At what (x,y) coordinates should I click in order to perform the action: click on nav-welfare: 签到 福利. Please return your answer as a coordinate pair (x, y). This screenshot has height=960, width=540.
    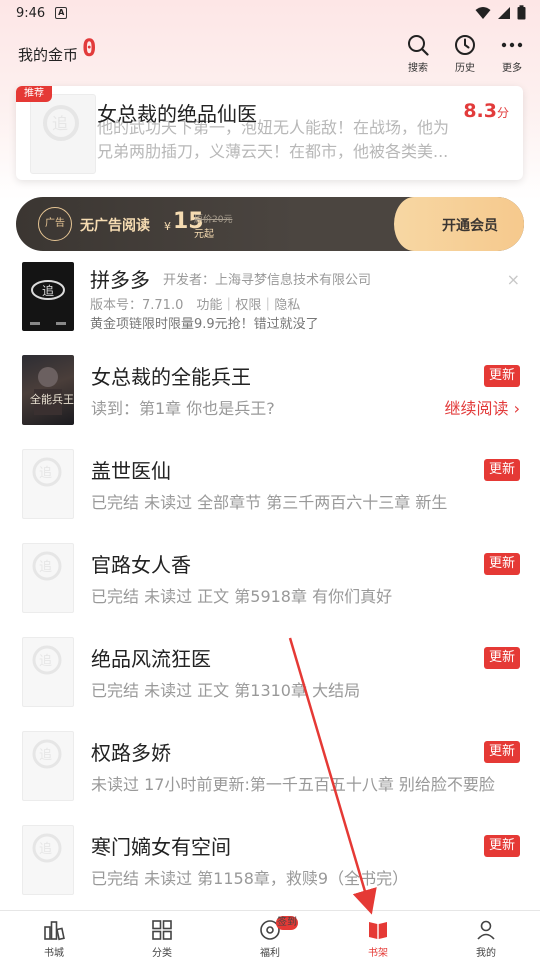
    Looking at the image, I should click on (270, 937).